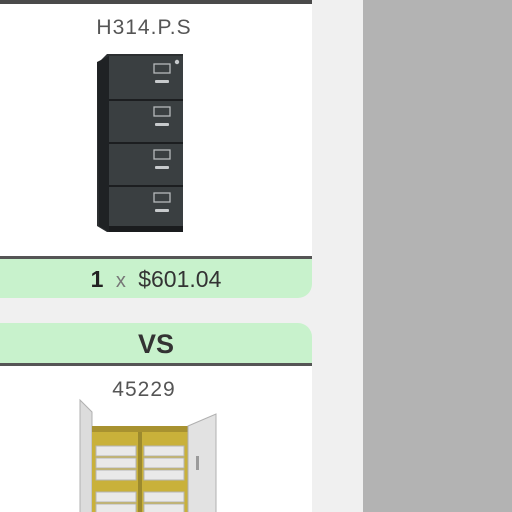 The image size is (512, 512). I want to click on filing-cabinet-icon, so click(141, 144).